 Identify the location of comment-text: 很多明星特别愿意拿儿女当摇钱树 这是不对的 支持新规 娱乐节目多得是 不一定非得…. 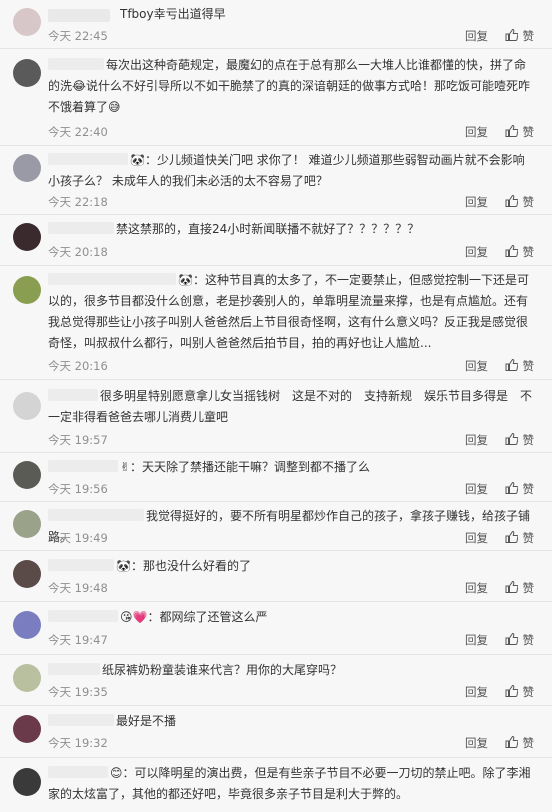
(290, 406).